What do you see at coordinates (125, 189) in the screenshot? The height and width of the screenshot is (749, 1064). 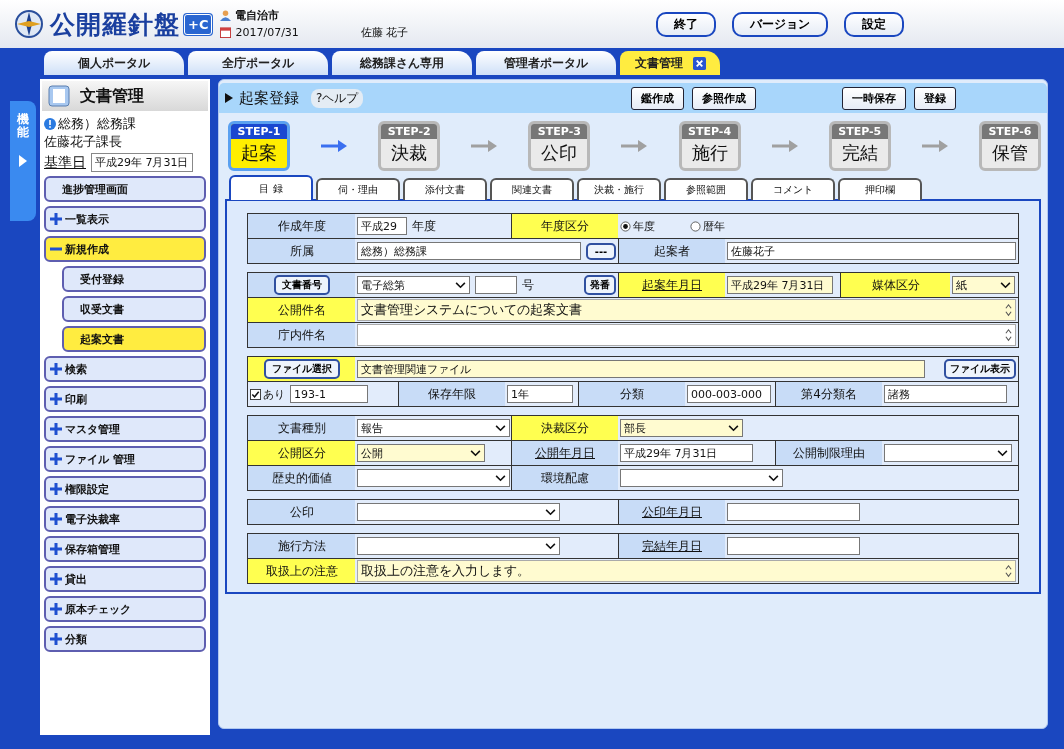 I see `menu-item: 進捗管理画面` at bounding box center [125, 189].